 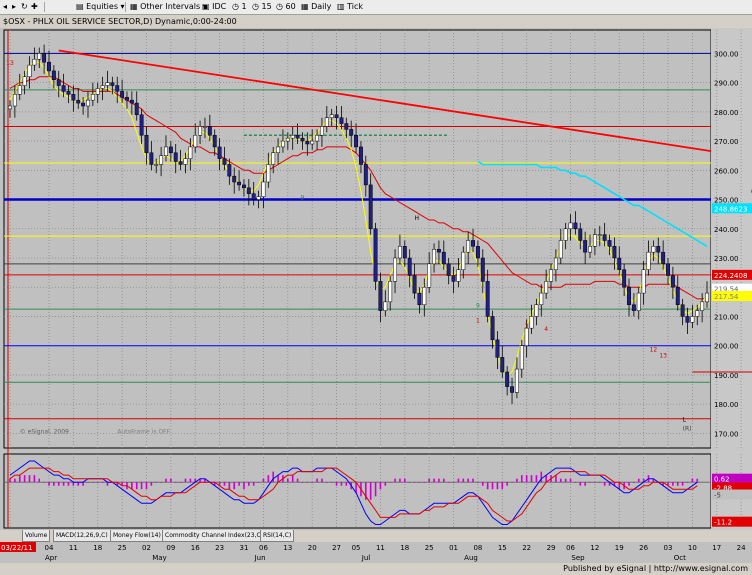 I want to click on x-day-label: 18, so click(x=404, y=548).